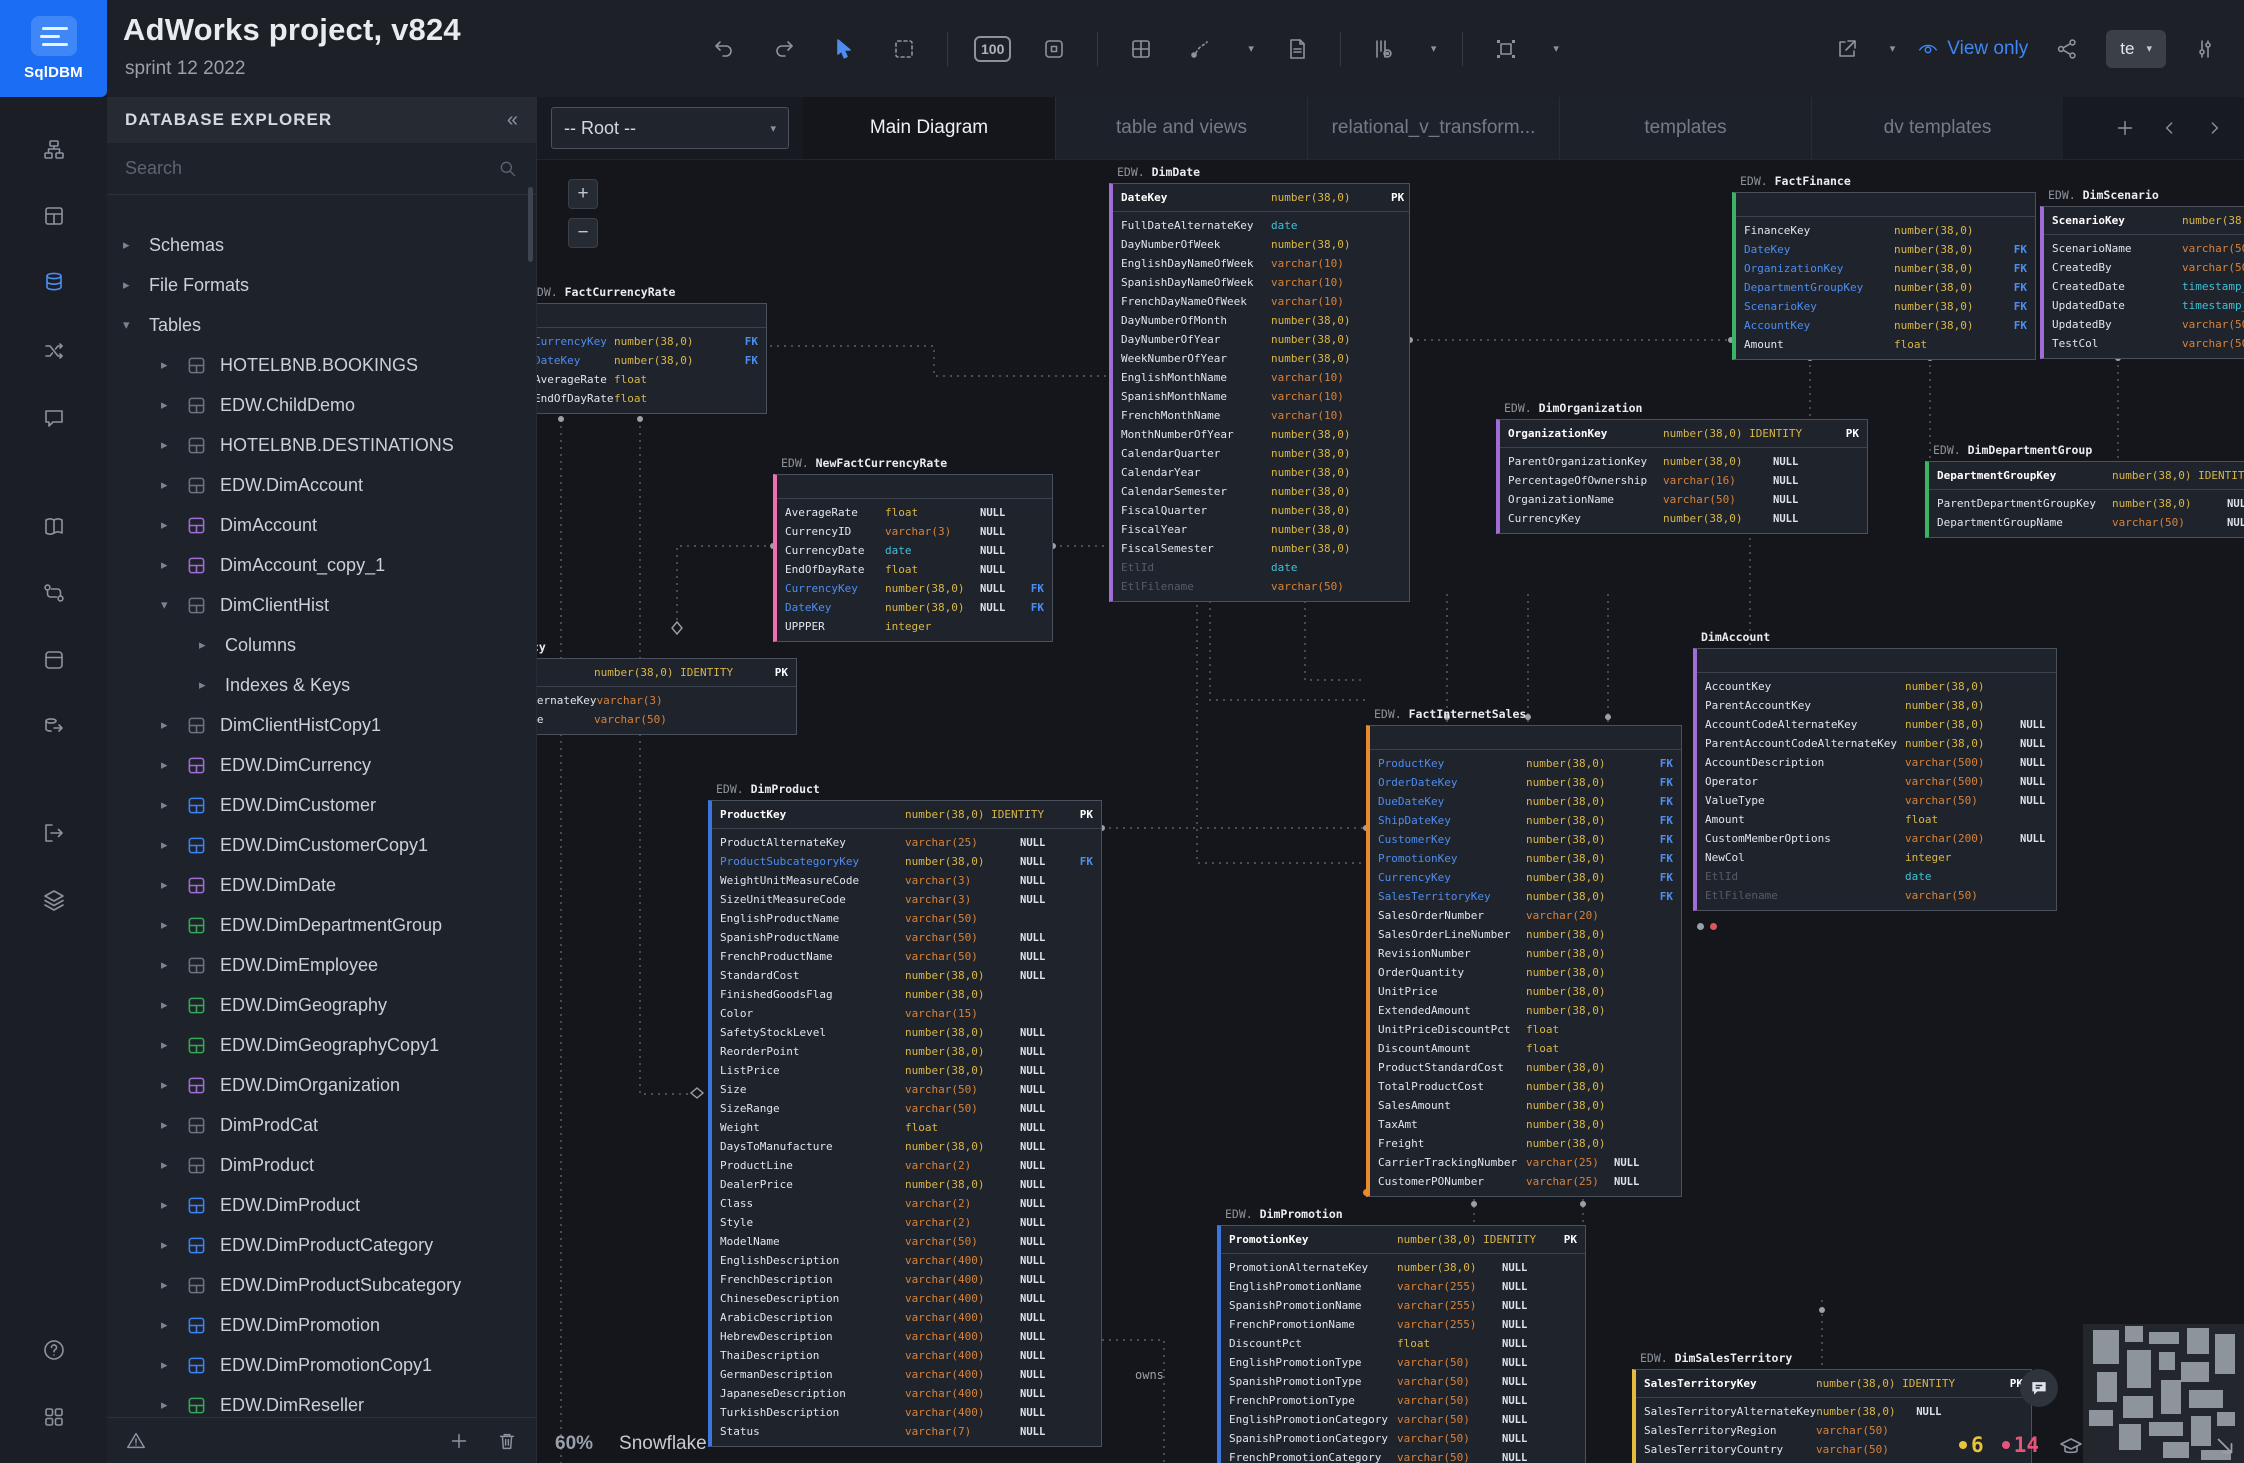 The height and width of the screenshot is (1463, 2244). What do you see at coordinates (2225, 1446) in the screenshot?
I see `resize-corner-icon` at bounding box center [2225, 1446].